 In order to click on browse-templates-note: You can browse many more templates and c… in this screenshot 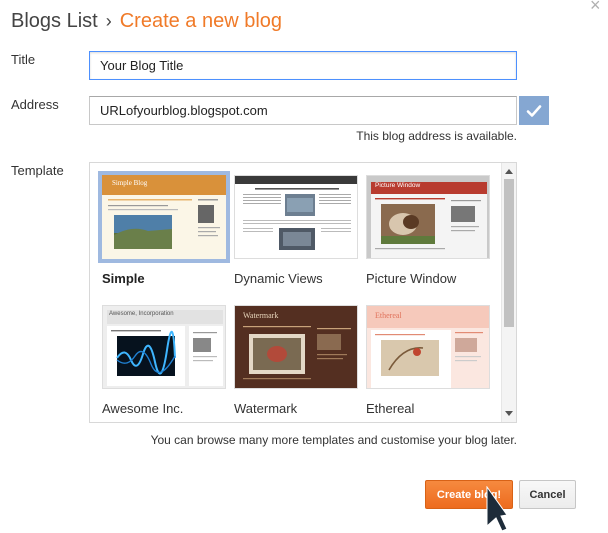, I will do `click(333, 440)`.